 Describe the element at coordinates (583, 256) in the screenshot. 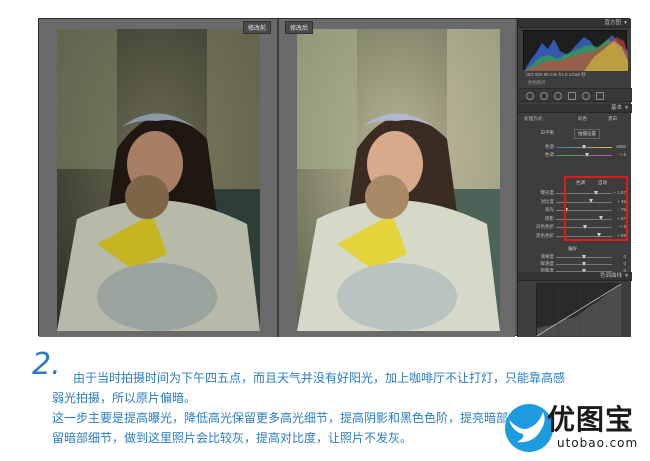

I see `clarity-knob` at that location.